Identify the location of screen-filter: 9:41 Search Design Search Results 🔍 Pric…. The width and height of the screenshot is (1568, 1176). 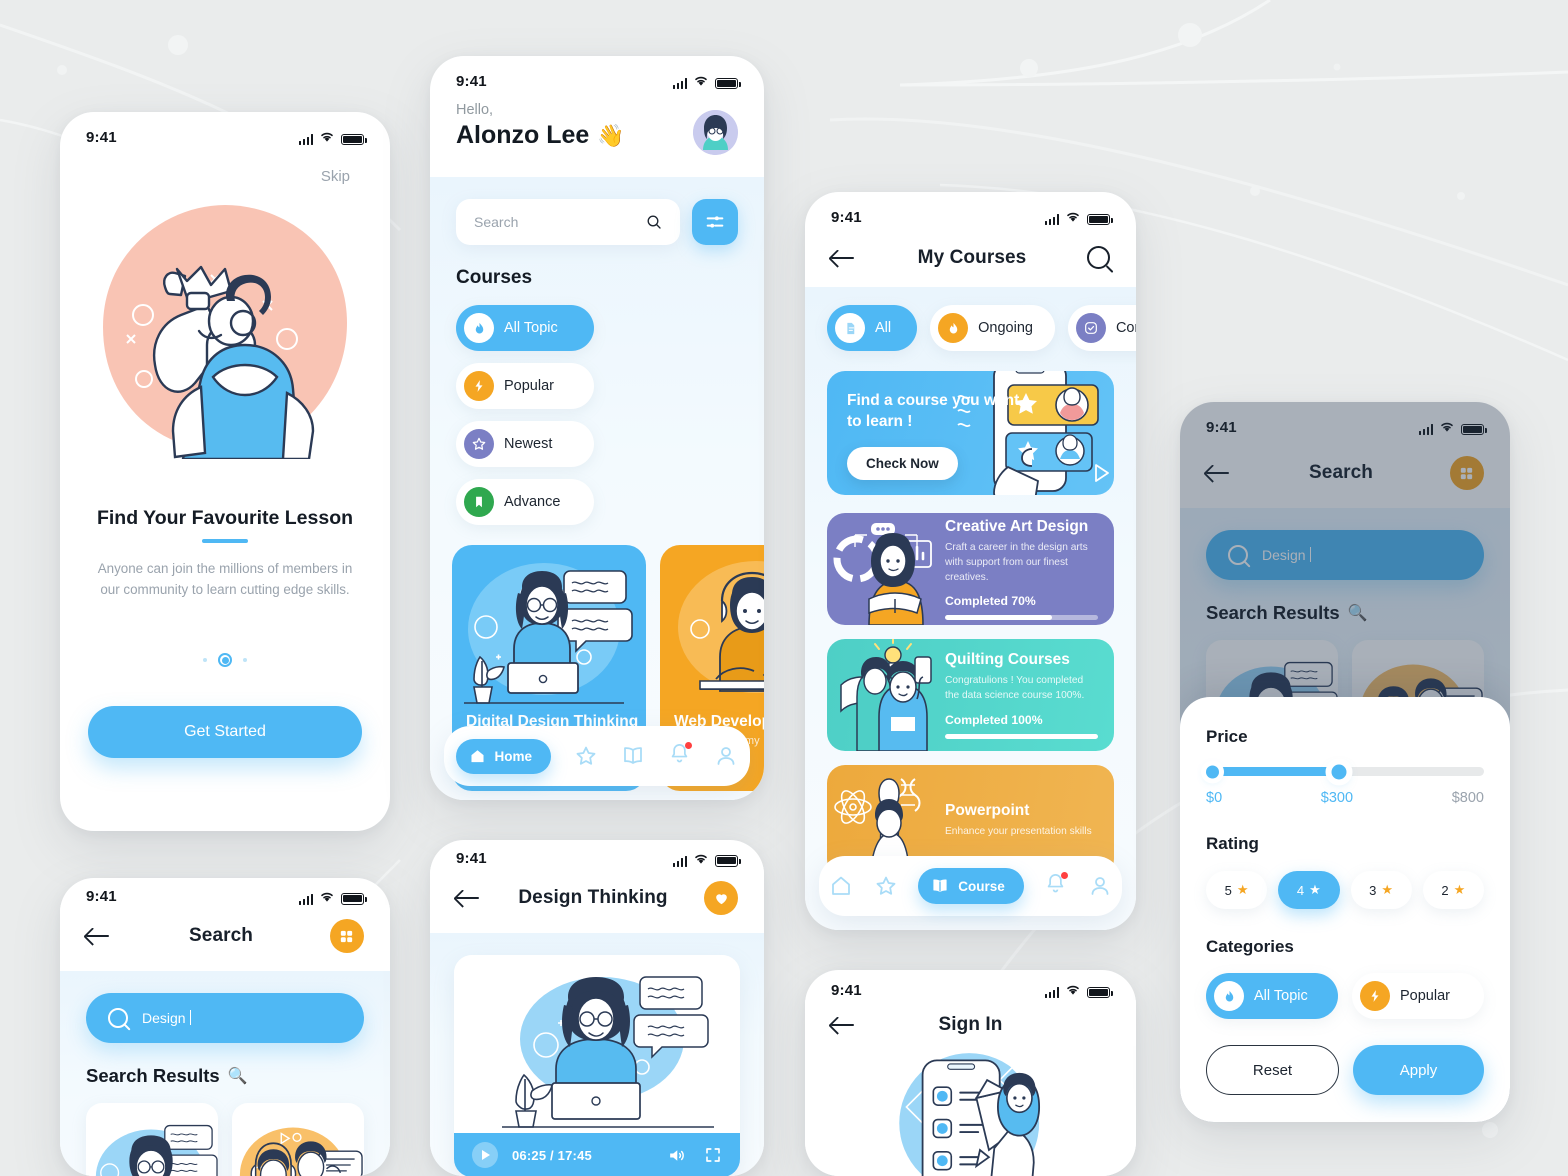
(1345, 762).